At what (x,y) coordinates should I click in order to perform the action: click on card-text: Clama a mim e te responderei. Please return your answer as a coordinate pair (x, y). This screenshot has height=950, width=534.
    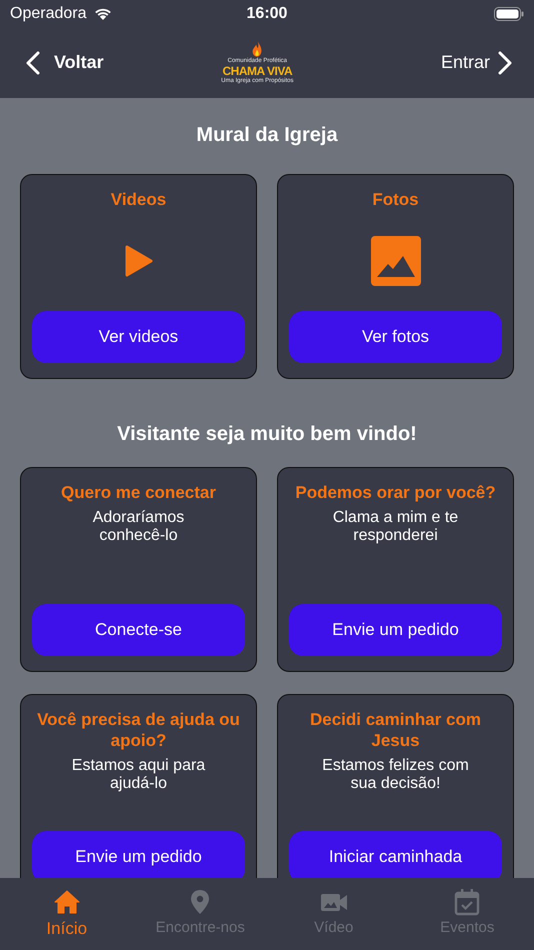
    Looking at the image, I should click on (396, 527).